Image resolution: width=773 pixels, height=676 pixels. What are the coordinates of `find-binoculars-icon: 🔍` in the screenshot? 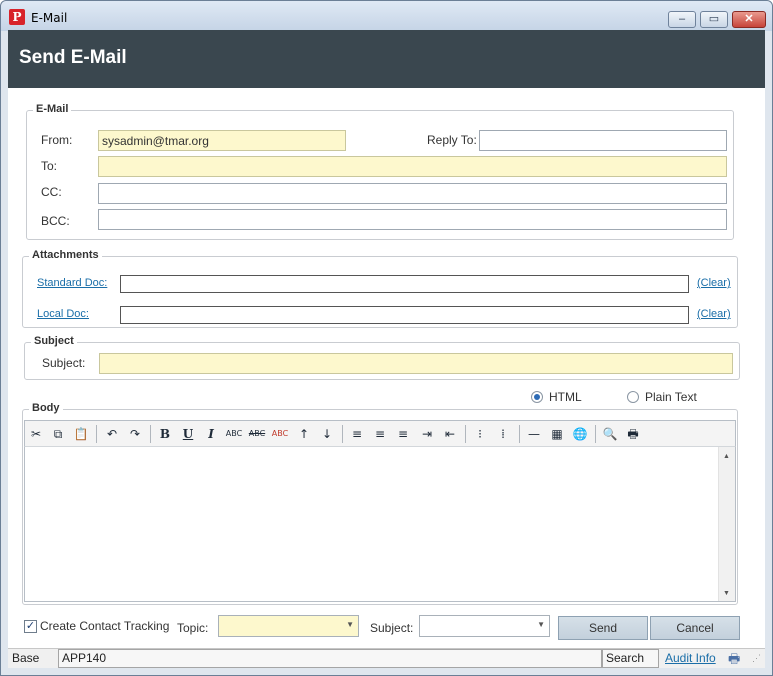 It's located at (610, 434).